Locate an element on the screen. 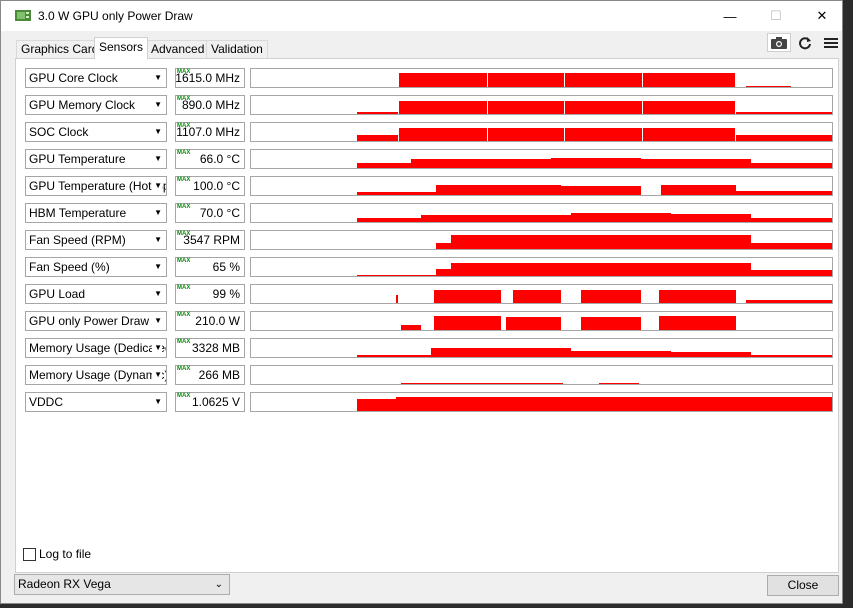 The height and width of the screenshot is (608, 853). sensor-name-label: Memory Usage (Dynamic) is located at coordinates (98, 375).